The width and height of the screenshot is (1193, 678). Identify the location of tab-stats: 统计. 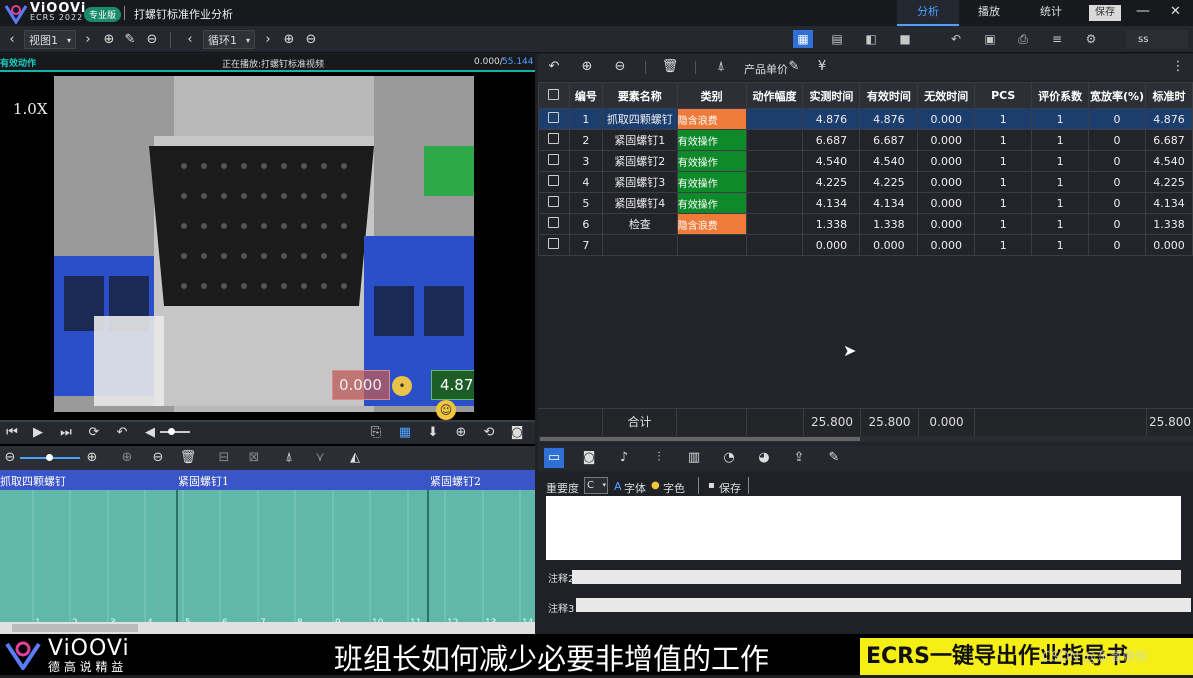
(1051, 13).